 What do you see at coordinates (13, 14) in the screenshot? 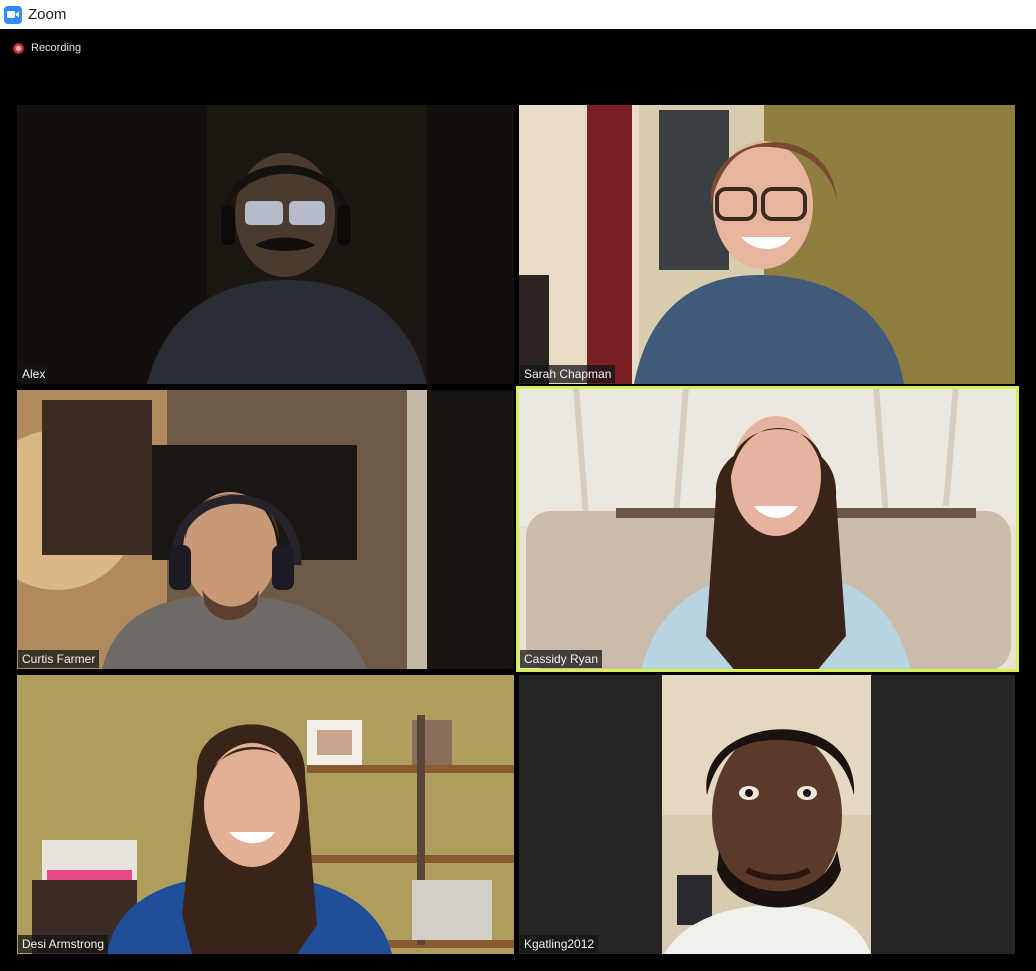
I see `zoom-camera-icon` at bounding box center [13, 14].